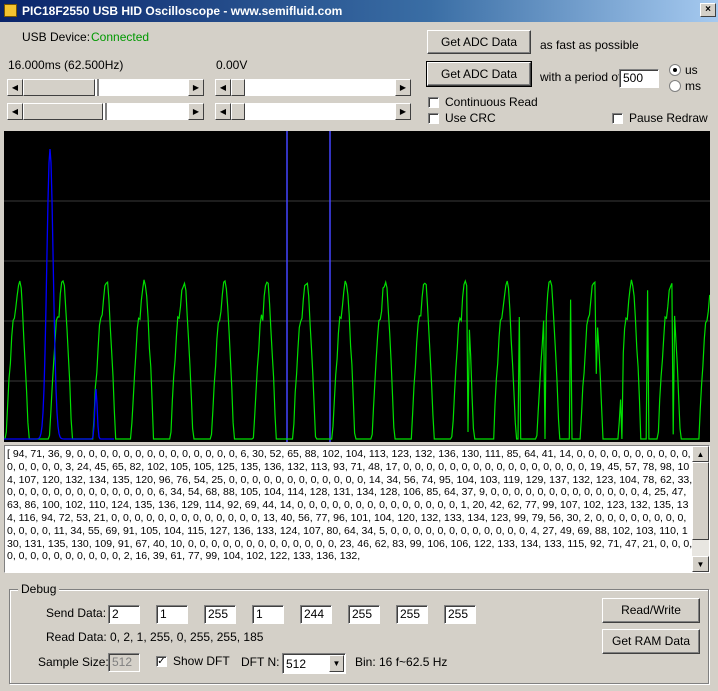  Describe the element at coordinates (124, 662) in the screenshot. I see `sample-size-input: 512` at that location.